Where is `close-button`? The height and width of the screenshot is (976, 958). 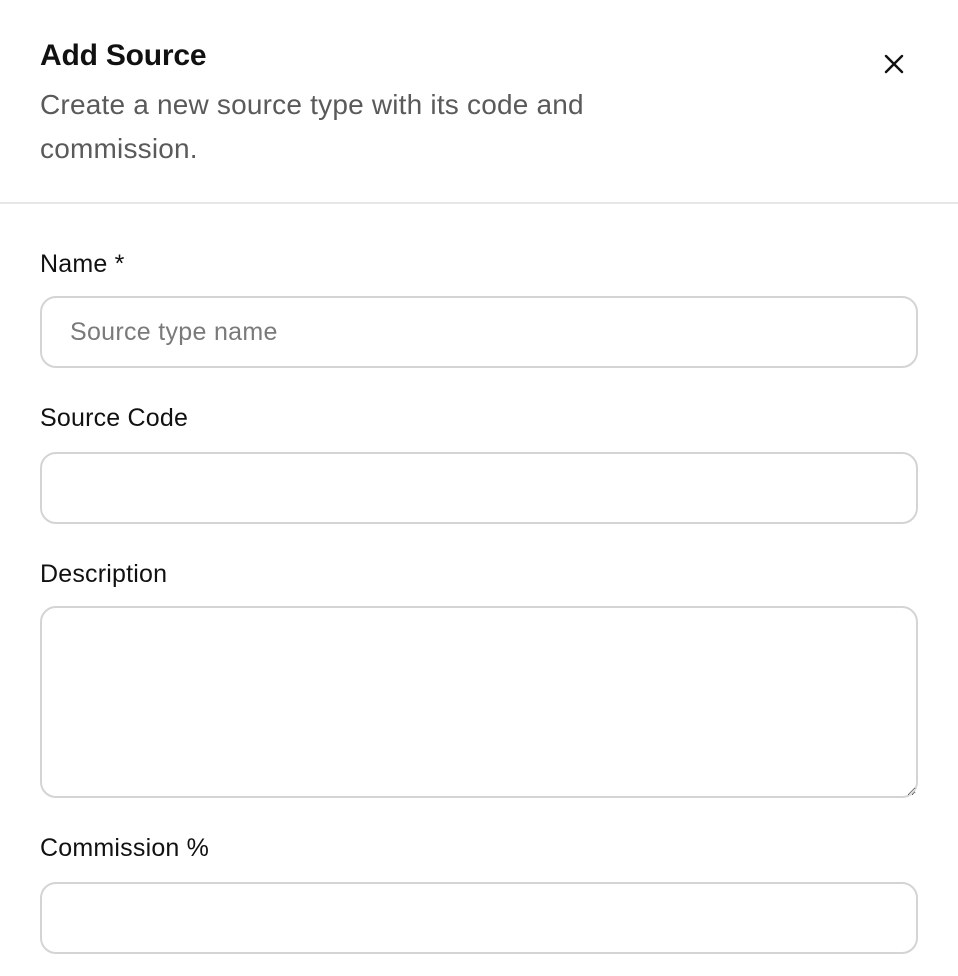
close-button is located at coordinates (894, 64).